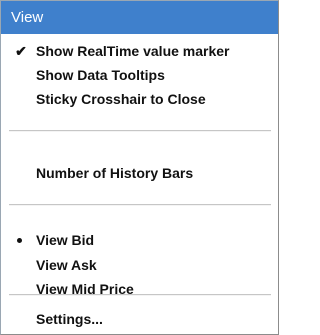 The image size is (320, 335). Describe the element at coordinates (139, 289) in the screenshot. I see `menu-item-view-mid-price: View Mid Price` at that location.